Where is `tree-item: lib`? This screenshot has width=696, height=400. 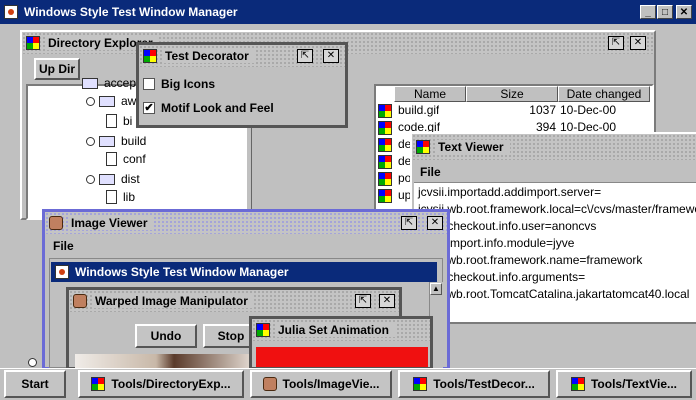 tree-item: lib is located at coordinates (120, 197).